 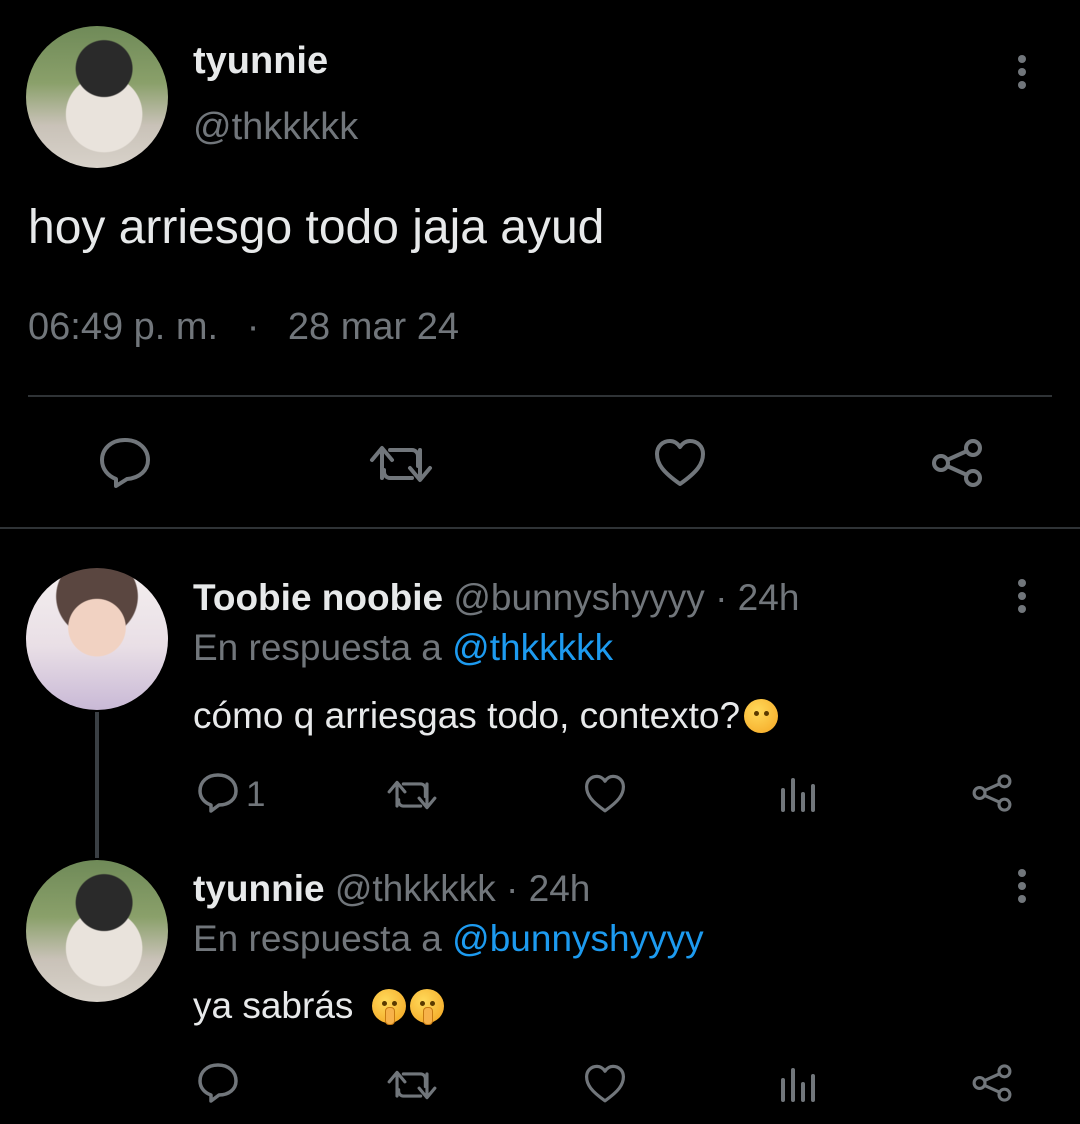 I want to click on reply-context: En respuesta a @thkkkkk, so click(x=403, y=648).